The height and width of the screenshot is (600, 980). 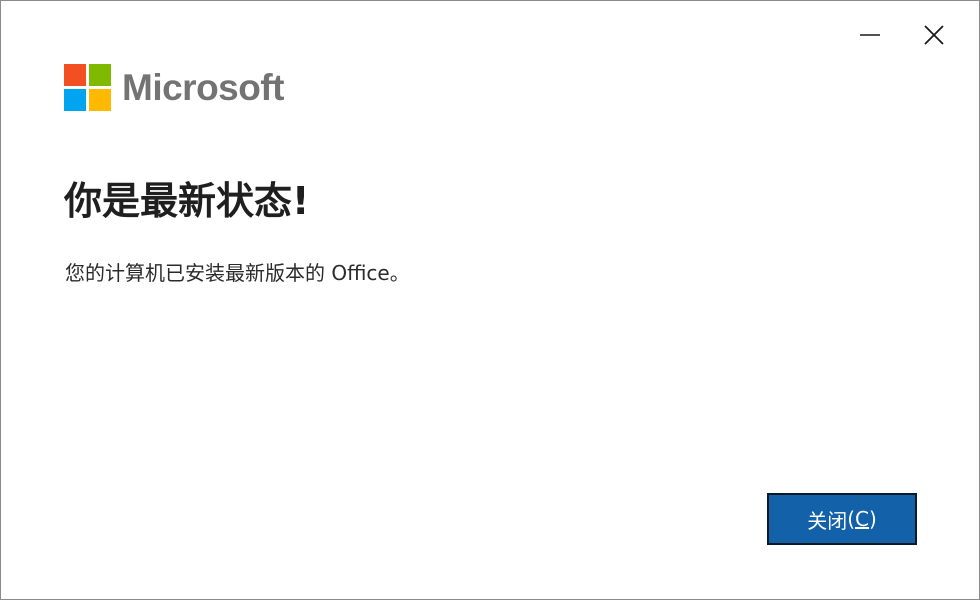 What do you see at coordinates (203, 87) in the screenshot?
I see `logo-text: Microsoft` at bounding box center [203, 87].